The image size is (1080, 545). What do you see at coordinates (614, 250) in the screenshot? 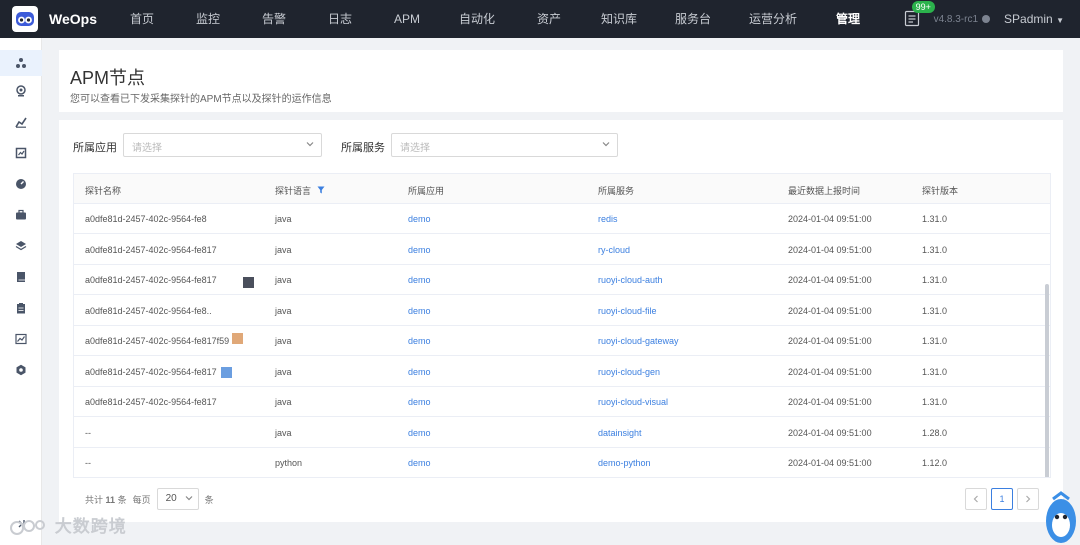
I see `cell-service: ry-cloud` at bounding box center [614, 250].